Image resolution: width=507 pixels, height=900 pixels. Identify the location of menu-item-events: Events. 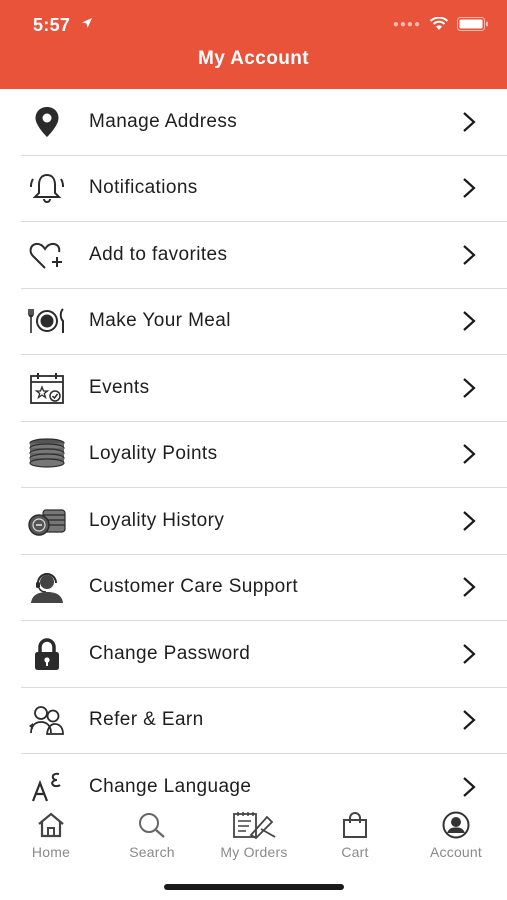
(264, 388).